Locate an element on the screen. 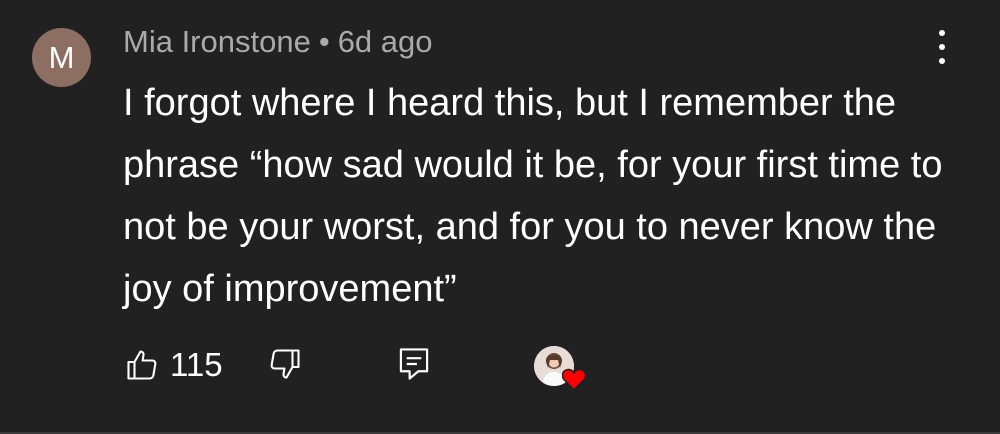  author-avatar: M is located at coordinates (61, 57).